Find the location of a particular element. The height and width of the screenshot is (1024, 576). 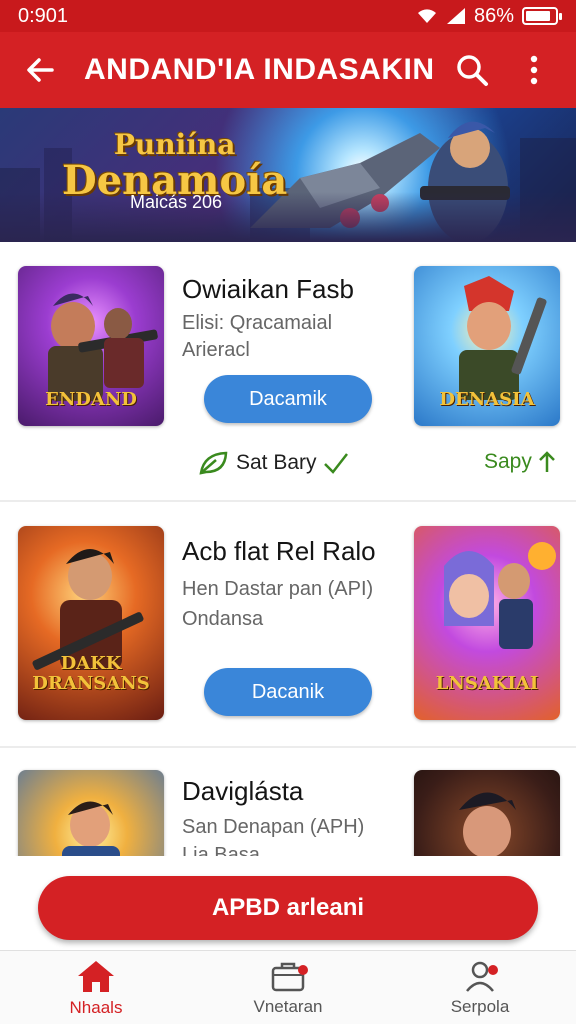

back-button is located at coordinates (40, 70).